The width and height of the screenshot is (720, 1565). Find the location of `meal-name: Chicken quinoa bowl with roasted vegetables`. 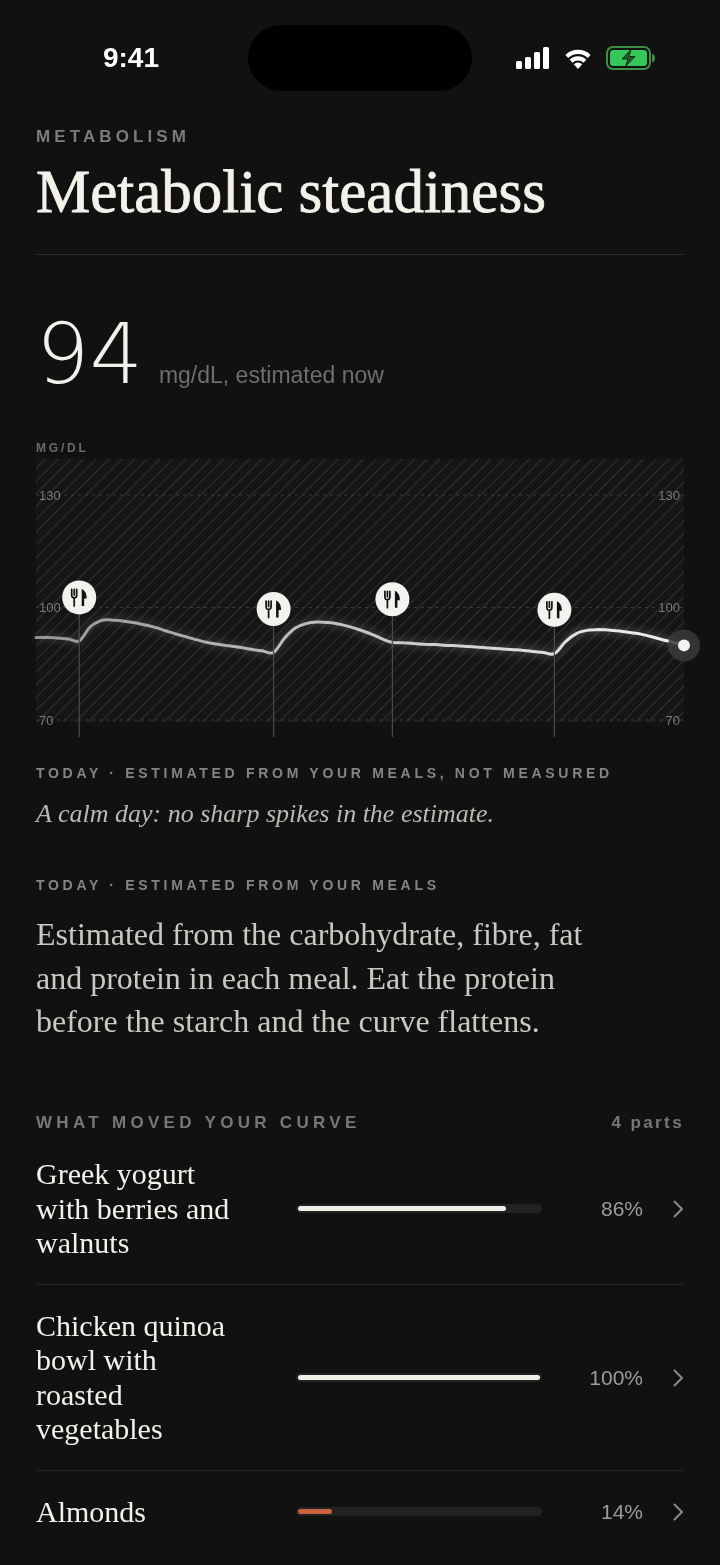

meal-name: Chicken quinoa bowl with roasted vegetables is located at coordinates (135, 1377).